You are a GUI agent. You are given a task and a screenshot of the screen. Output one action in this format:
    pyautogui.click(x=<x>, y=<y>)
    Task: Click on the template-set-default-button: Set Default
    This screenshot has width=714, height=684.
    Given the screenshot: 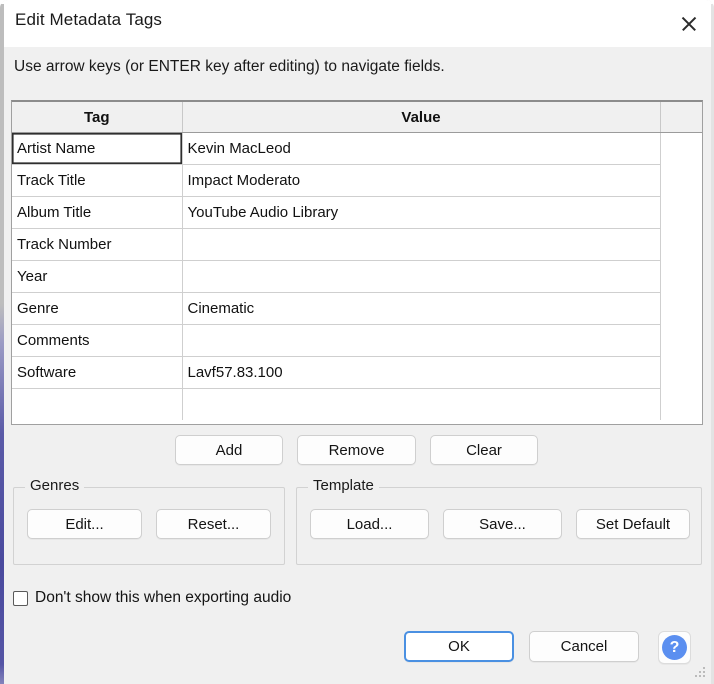 What is the action you would take?
    pyautogui.click(x=633, y=524)
    